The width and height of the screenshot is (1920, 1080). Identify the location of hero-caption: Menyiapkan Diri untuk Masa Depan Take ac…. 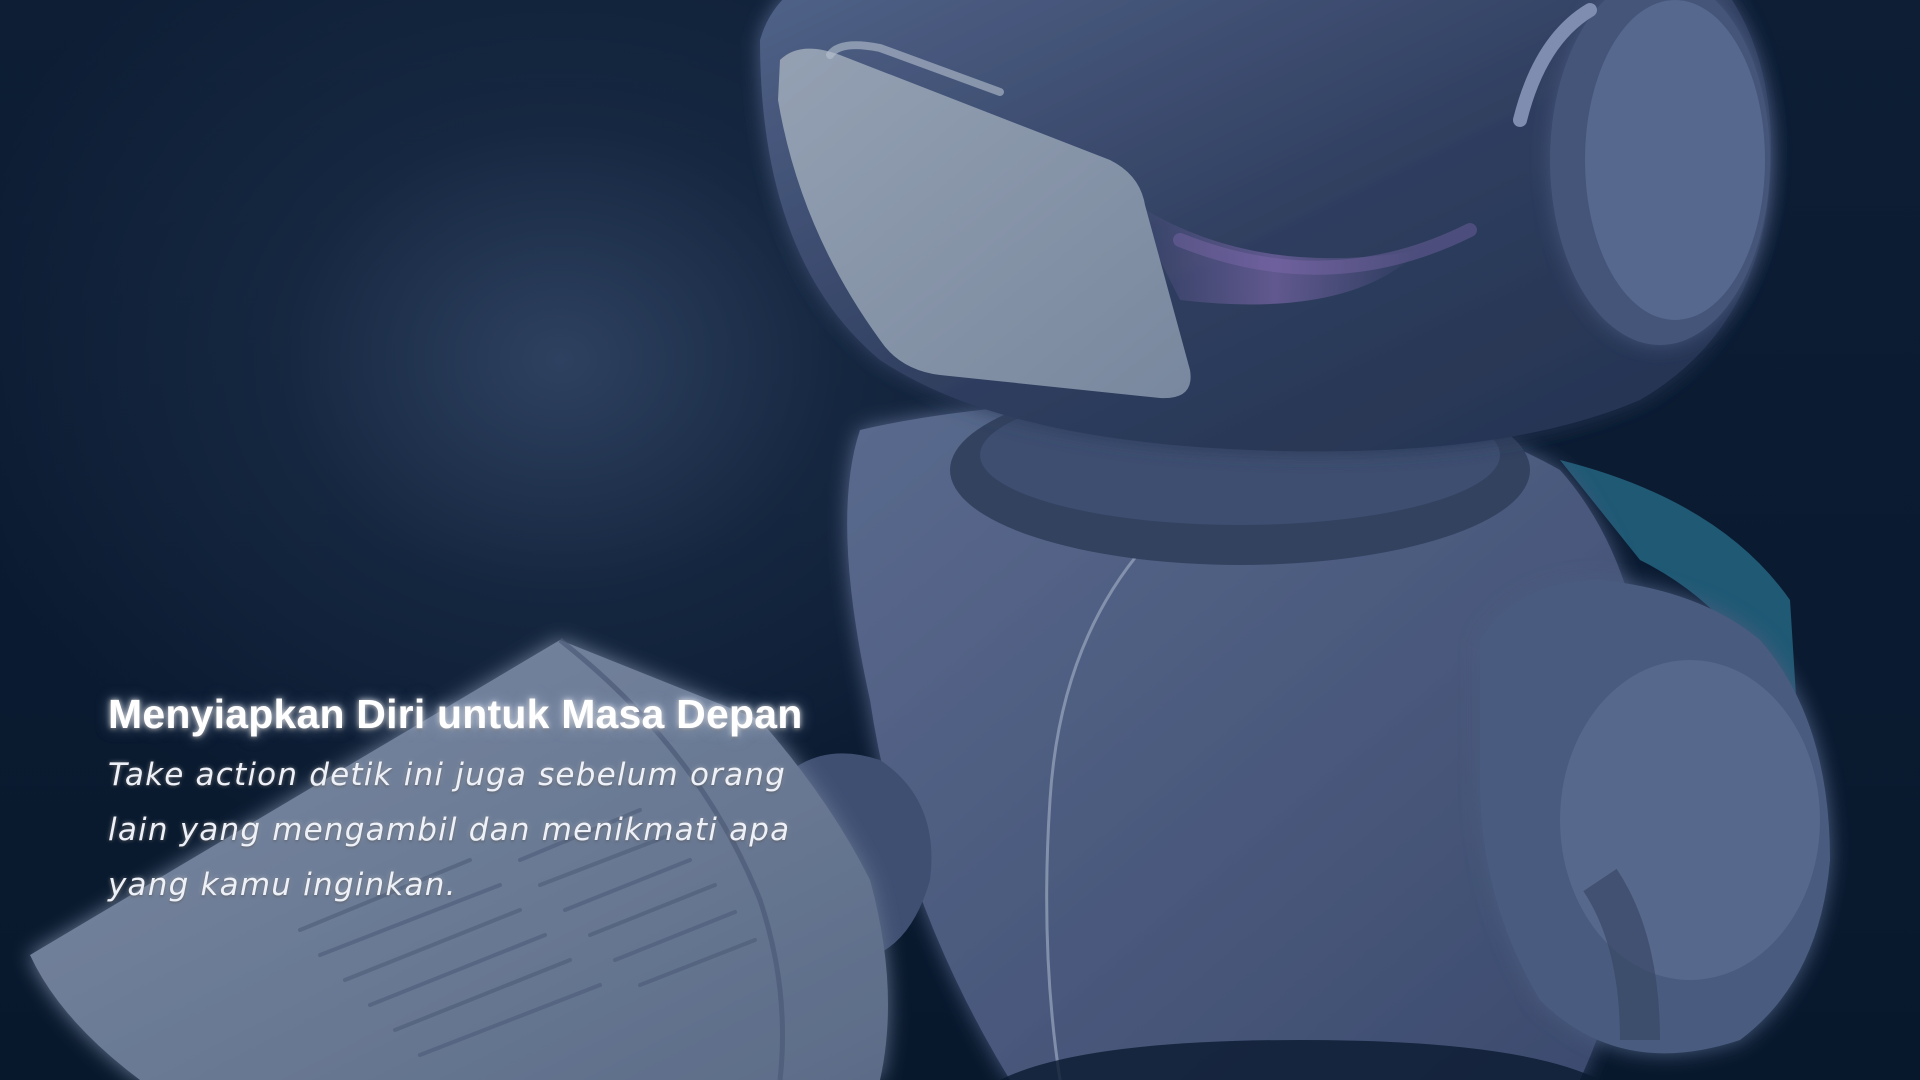
(488, 800).